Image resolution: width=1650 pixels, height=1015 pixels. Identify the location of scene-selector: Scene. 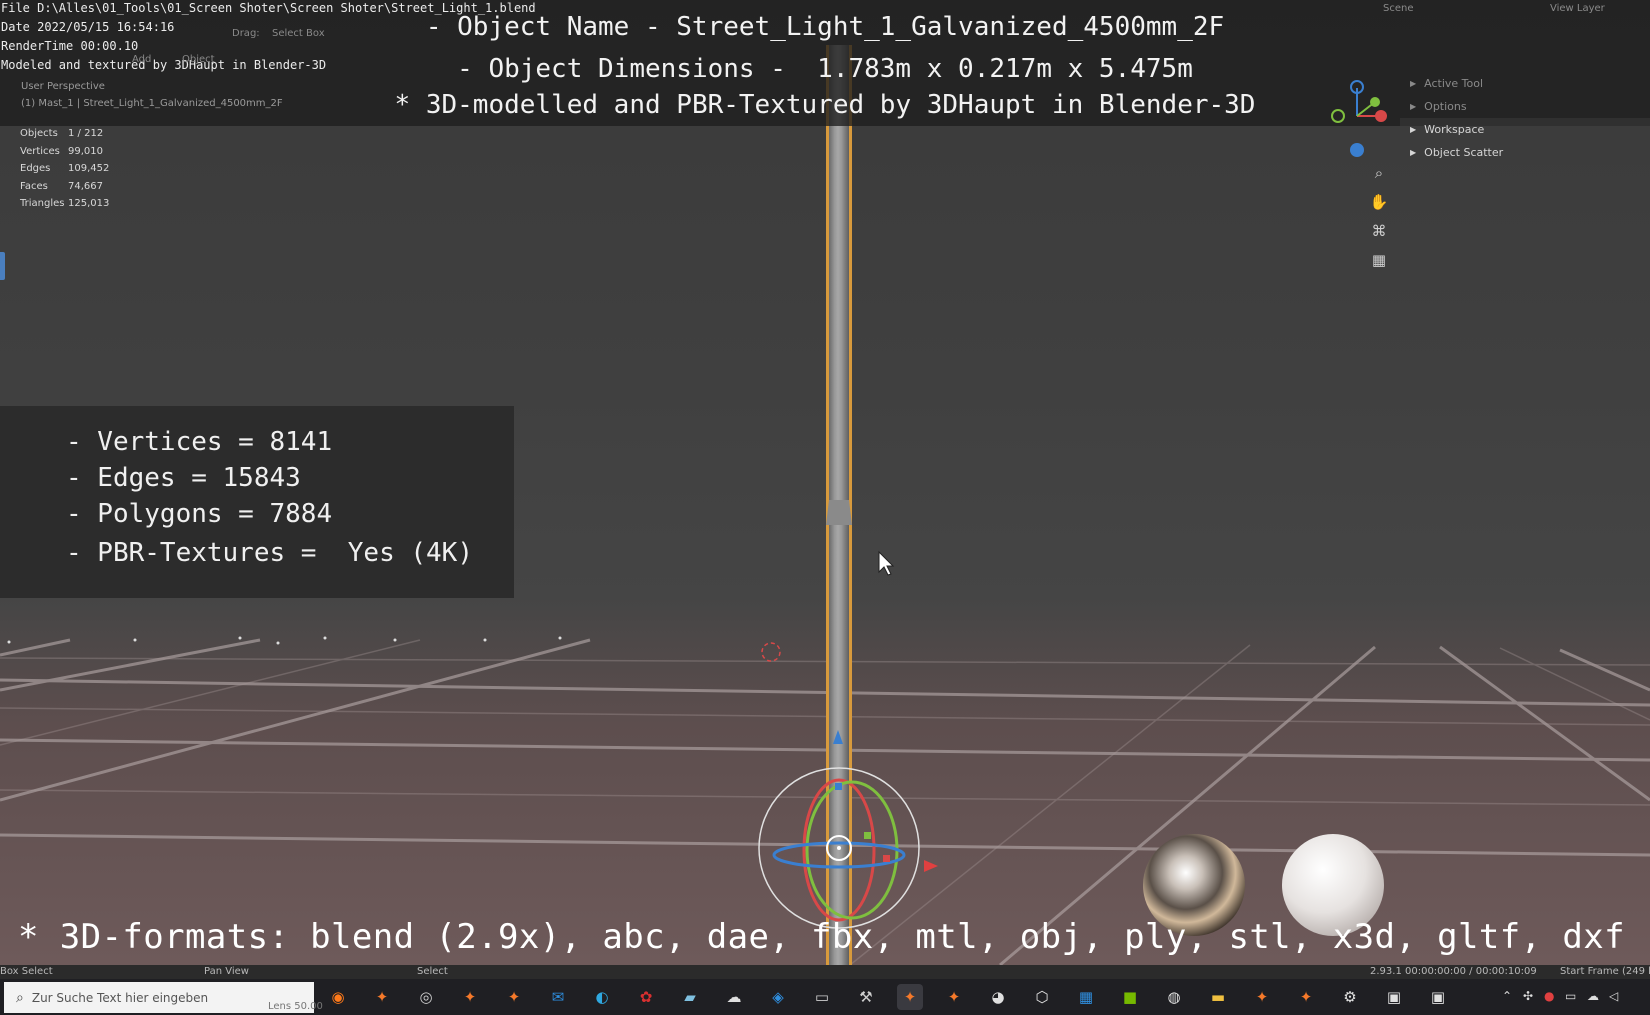
(1398, 8).